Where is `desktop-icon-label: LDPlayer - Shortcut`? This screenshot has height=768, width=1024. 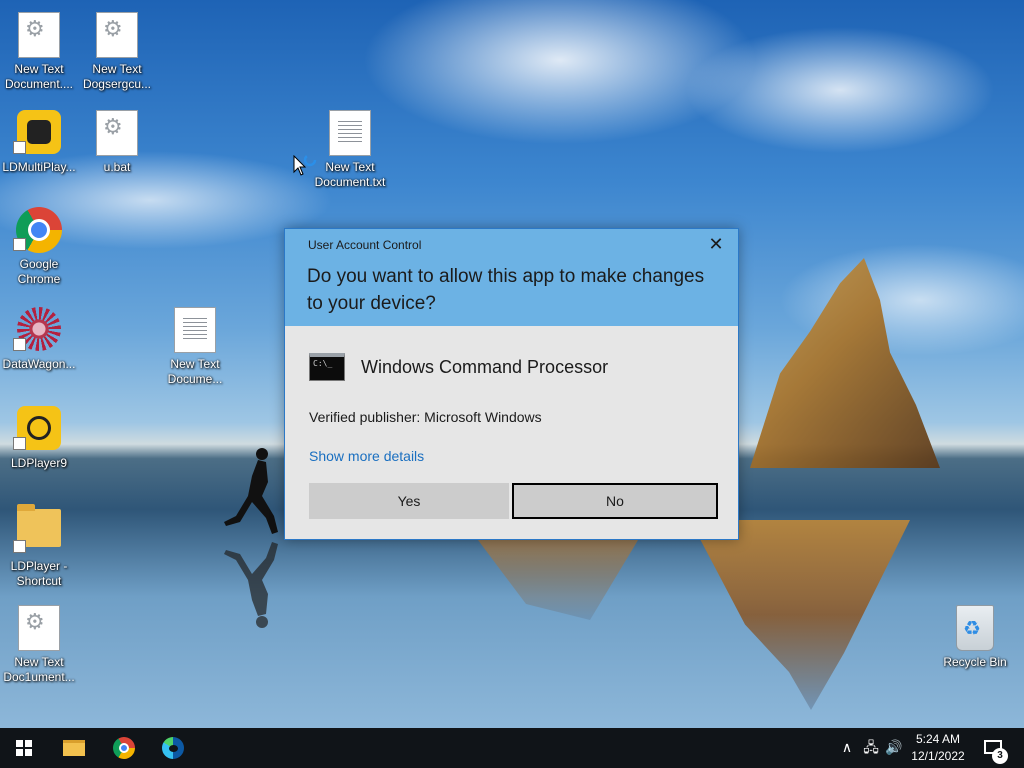 desktop-icon-label: LDPlayer - Shortcut is located at coordinates (39, 573).